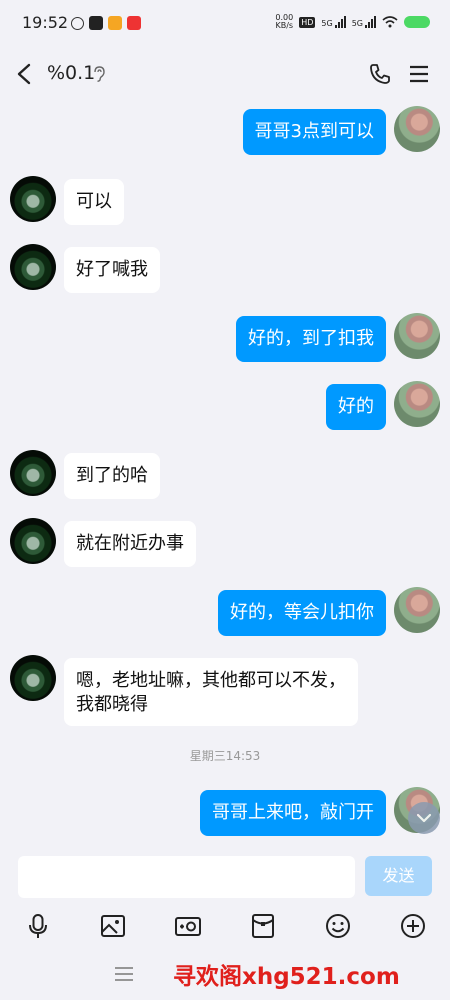  What do you see at coordinates (112, 704) in the screenshot?
I see `message-line: 我都晓得` at bounding box center [112, 704].